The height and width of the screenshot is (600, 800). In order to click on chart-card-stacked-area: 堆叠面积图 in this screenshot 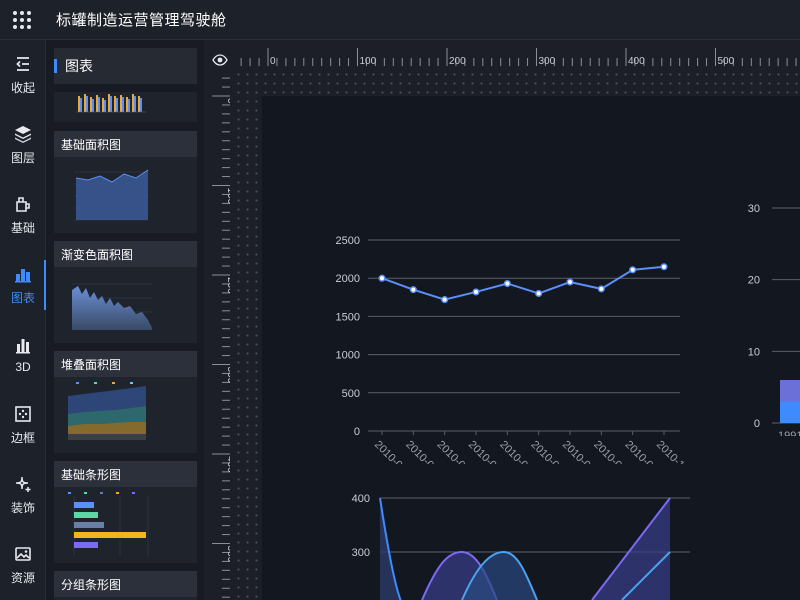, I will do `click(125, 402)`.